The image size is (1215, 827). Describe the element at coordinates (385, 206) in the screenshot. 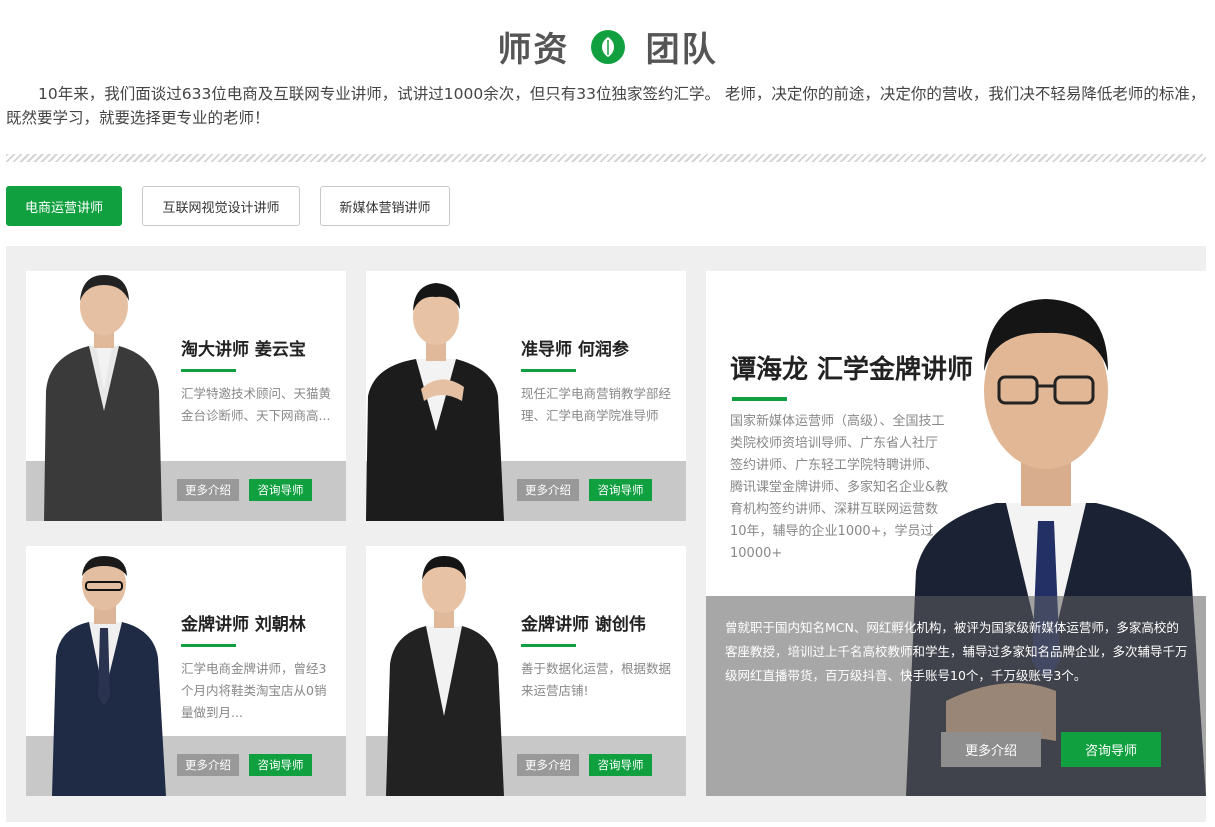

I see `tab-new-media: 新媒体营销讲师` at that location.